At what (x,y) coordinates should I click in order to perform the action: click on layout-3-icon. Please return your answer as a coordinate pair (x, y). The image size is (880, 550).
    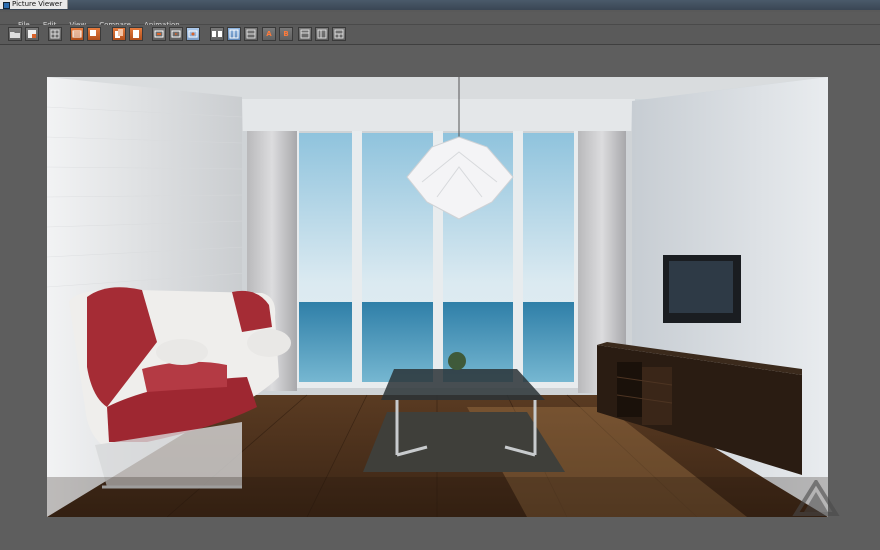
    Looking at the image, I should click on (339, 34).